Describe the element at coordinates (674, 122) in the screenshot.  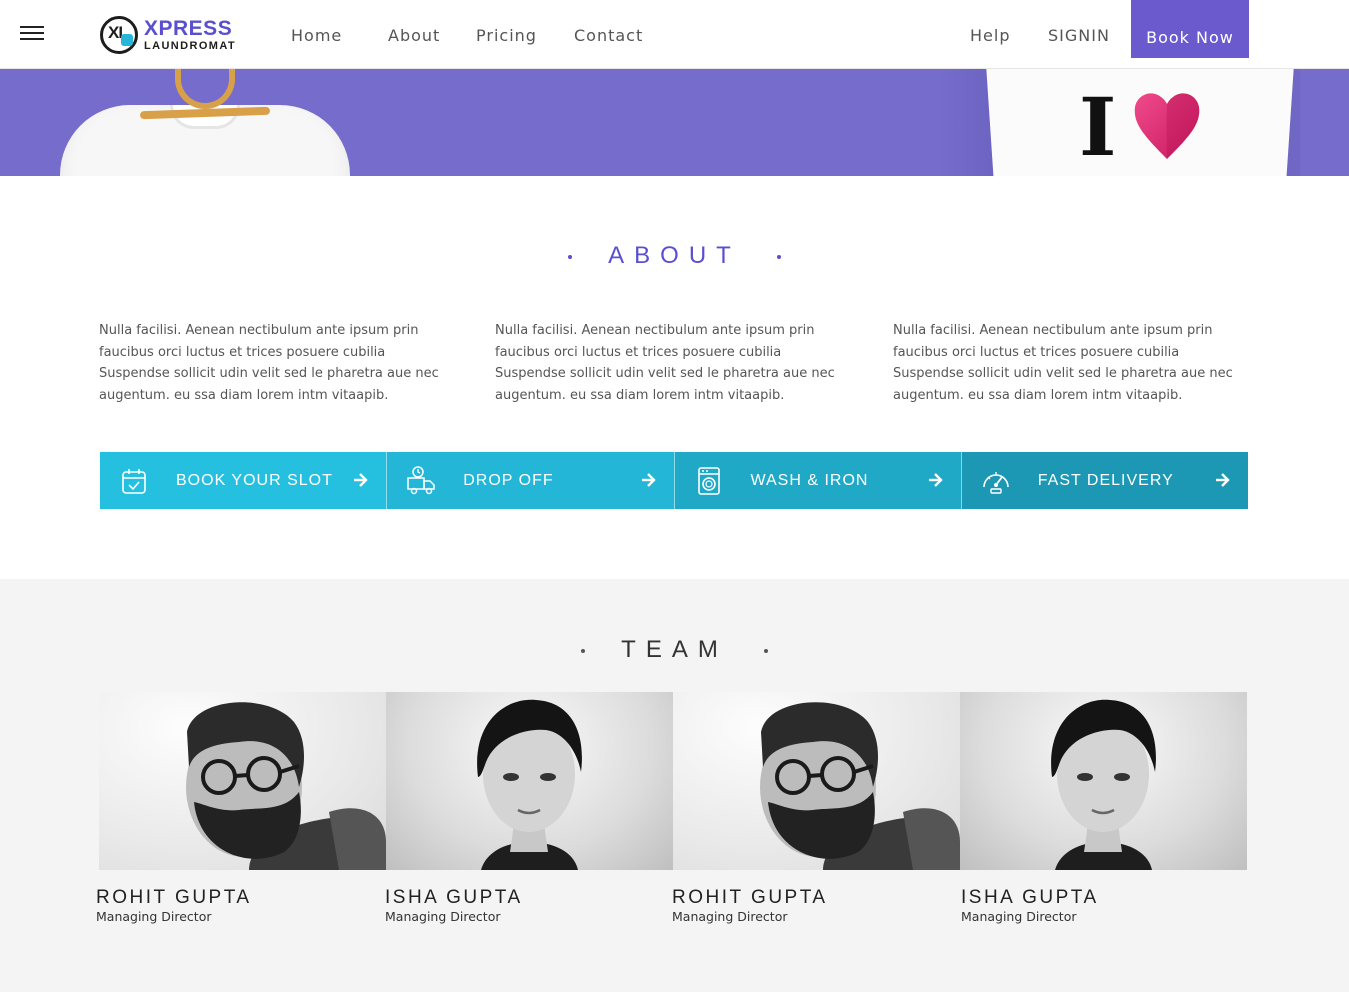
I see `hero-banner: I` at that location.